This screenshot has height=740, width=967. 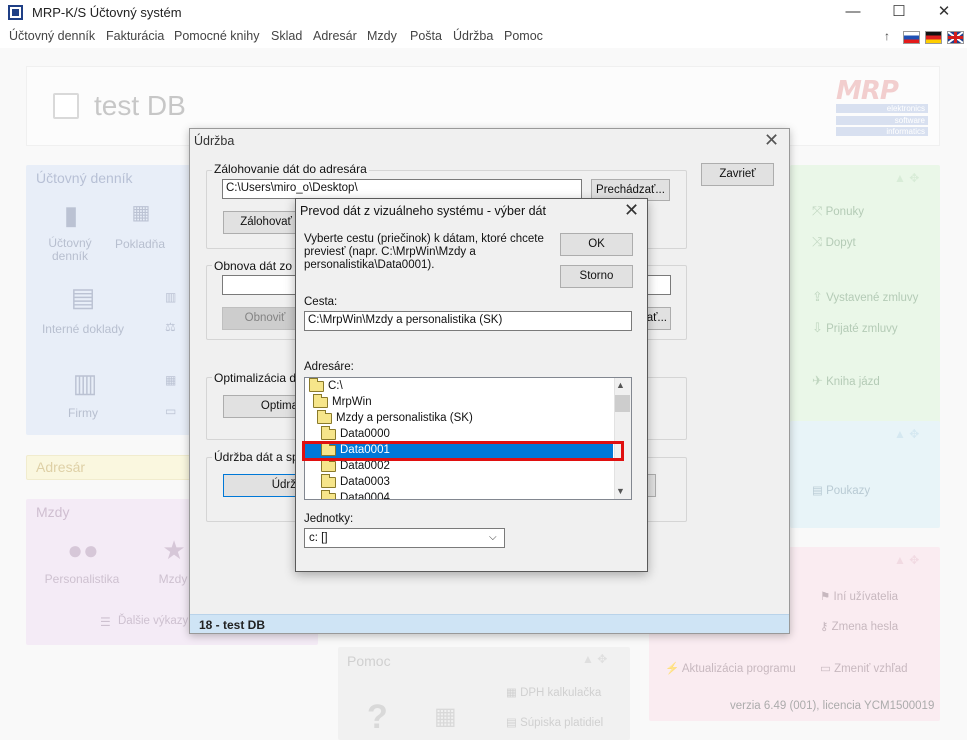 I want to click on menu-pomoc: Pomoc, so click(x=523, y=36).